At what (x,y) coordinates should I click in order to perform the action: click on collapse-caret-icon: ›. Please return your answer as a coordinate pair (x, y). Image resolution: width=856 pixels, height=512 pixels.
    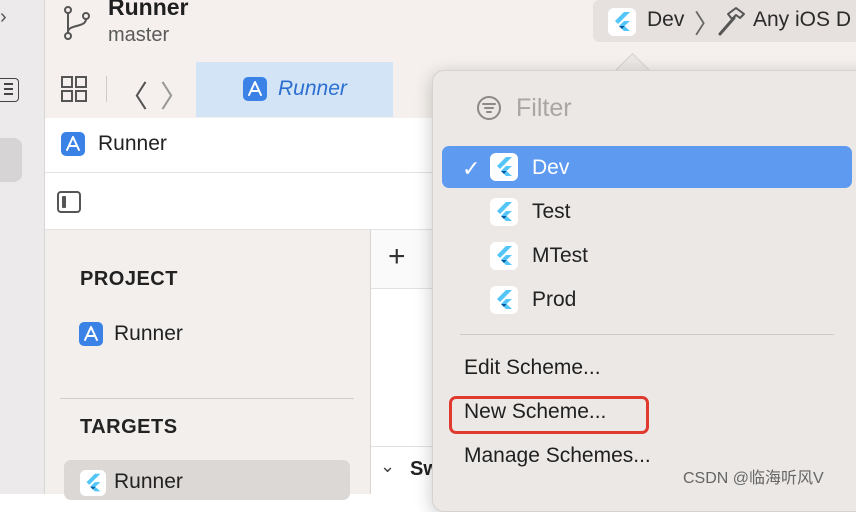
    Looking at the image, I should click on (3, 17).